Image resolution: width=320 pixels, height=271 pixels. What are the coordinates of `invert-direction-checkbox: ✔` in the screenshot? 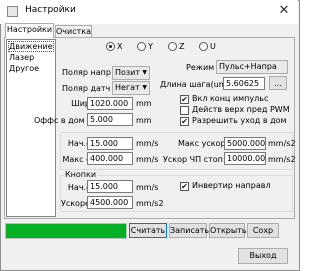 It's located at (184, 186).